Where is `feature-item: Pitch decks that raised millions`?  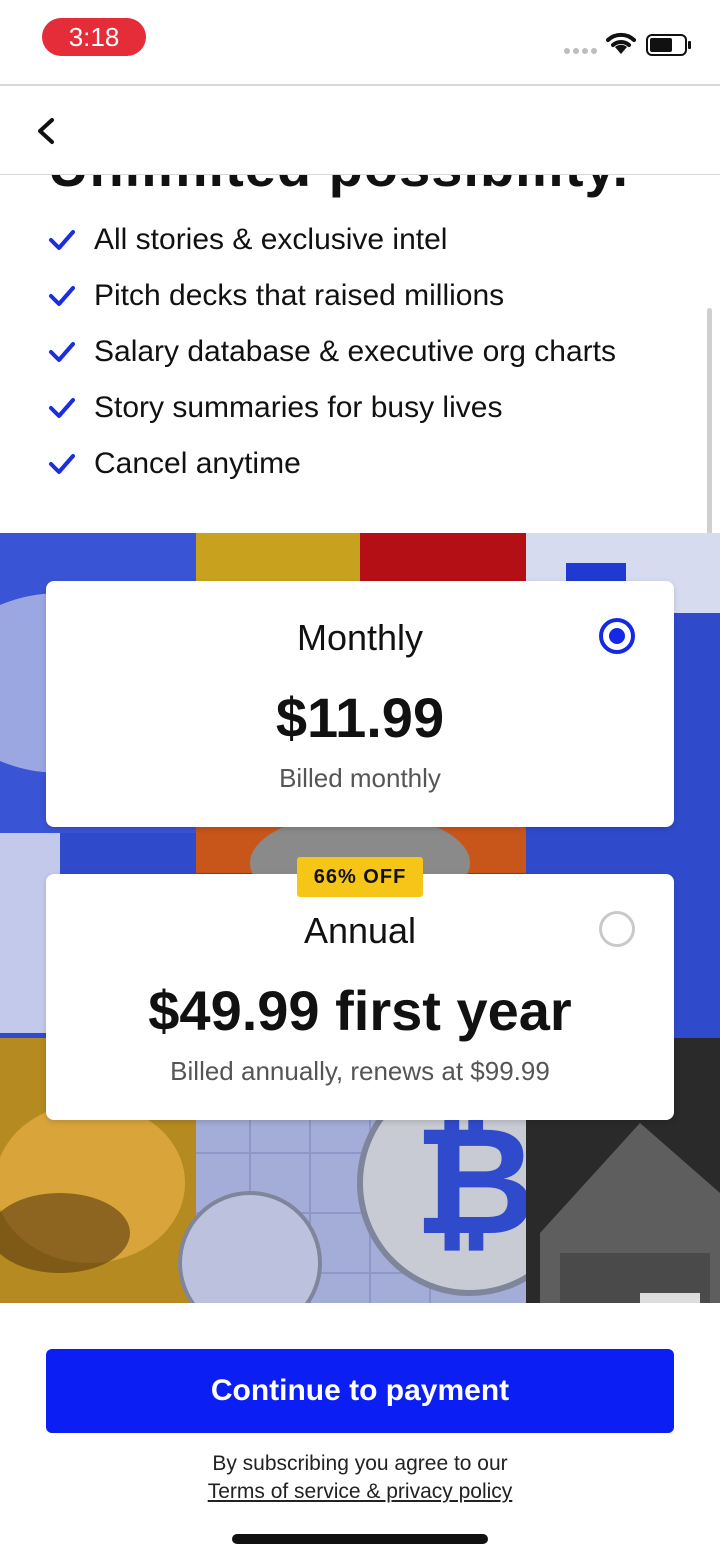 feature-item: Pitch decks that raised millions is located at coordinates (332, 296).